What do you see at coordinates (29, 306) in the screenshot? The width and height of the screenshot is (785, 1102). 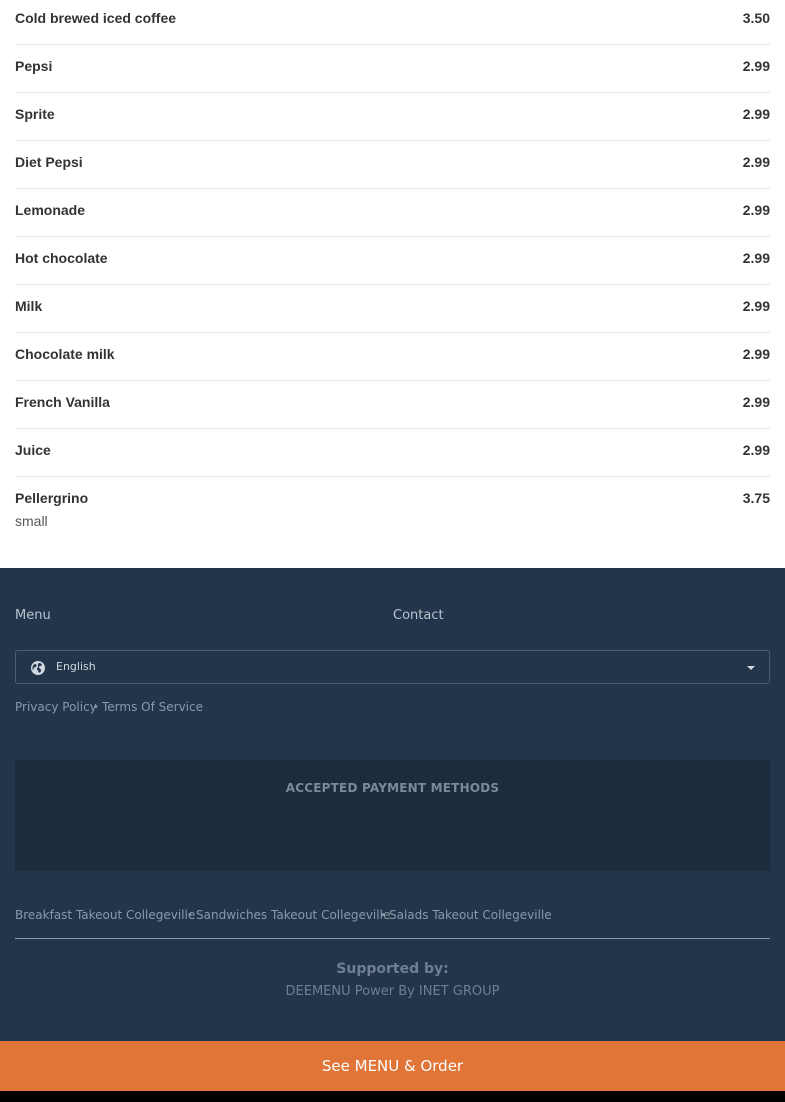 I see `item-name: Milk` at bounding box center [29, 306].